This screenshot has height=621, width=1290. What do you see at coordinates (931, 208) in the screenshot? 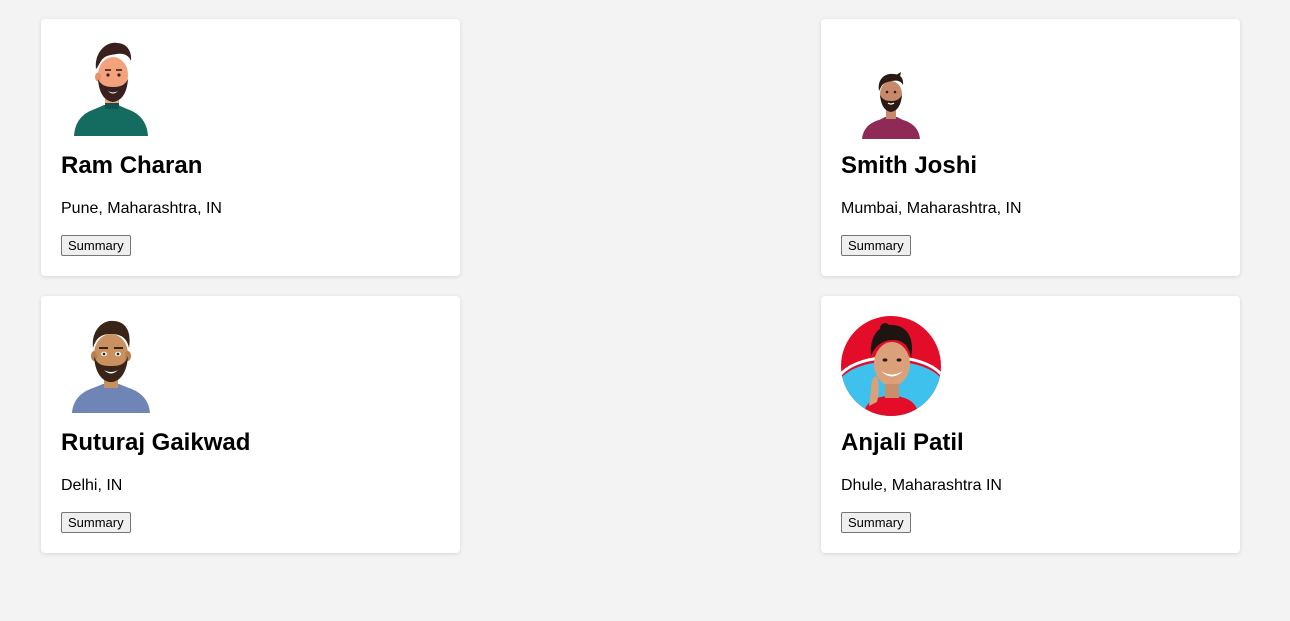
I see `profile-location: Mumbai, Maharashtra, IN` at bounding box center [931, 208].